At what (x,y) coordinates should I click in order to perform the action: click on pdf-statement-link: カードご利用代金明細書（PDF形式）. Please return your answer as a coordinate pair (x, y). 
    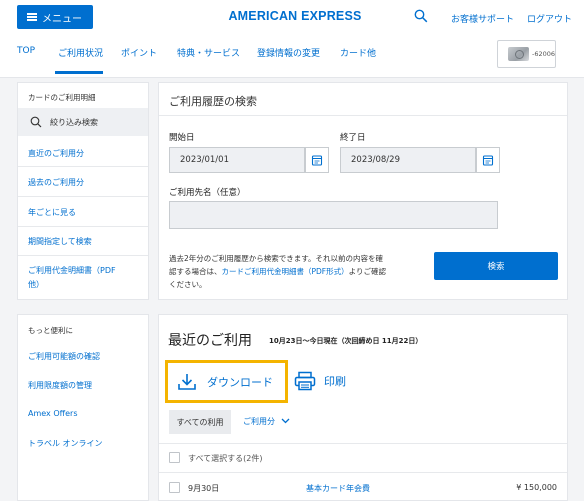
    Looking at the image, I should click on (285, 271).